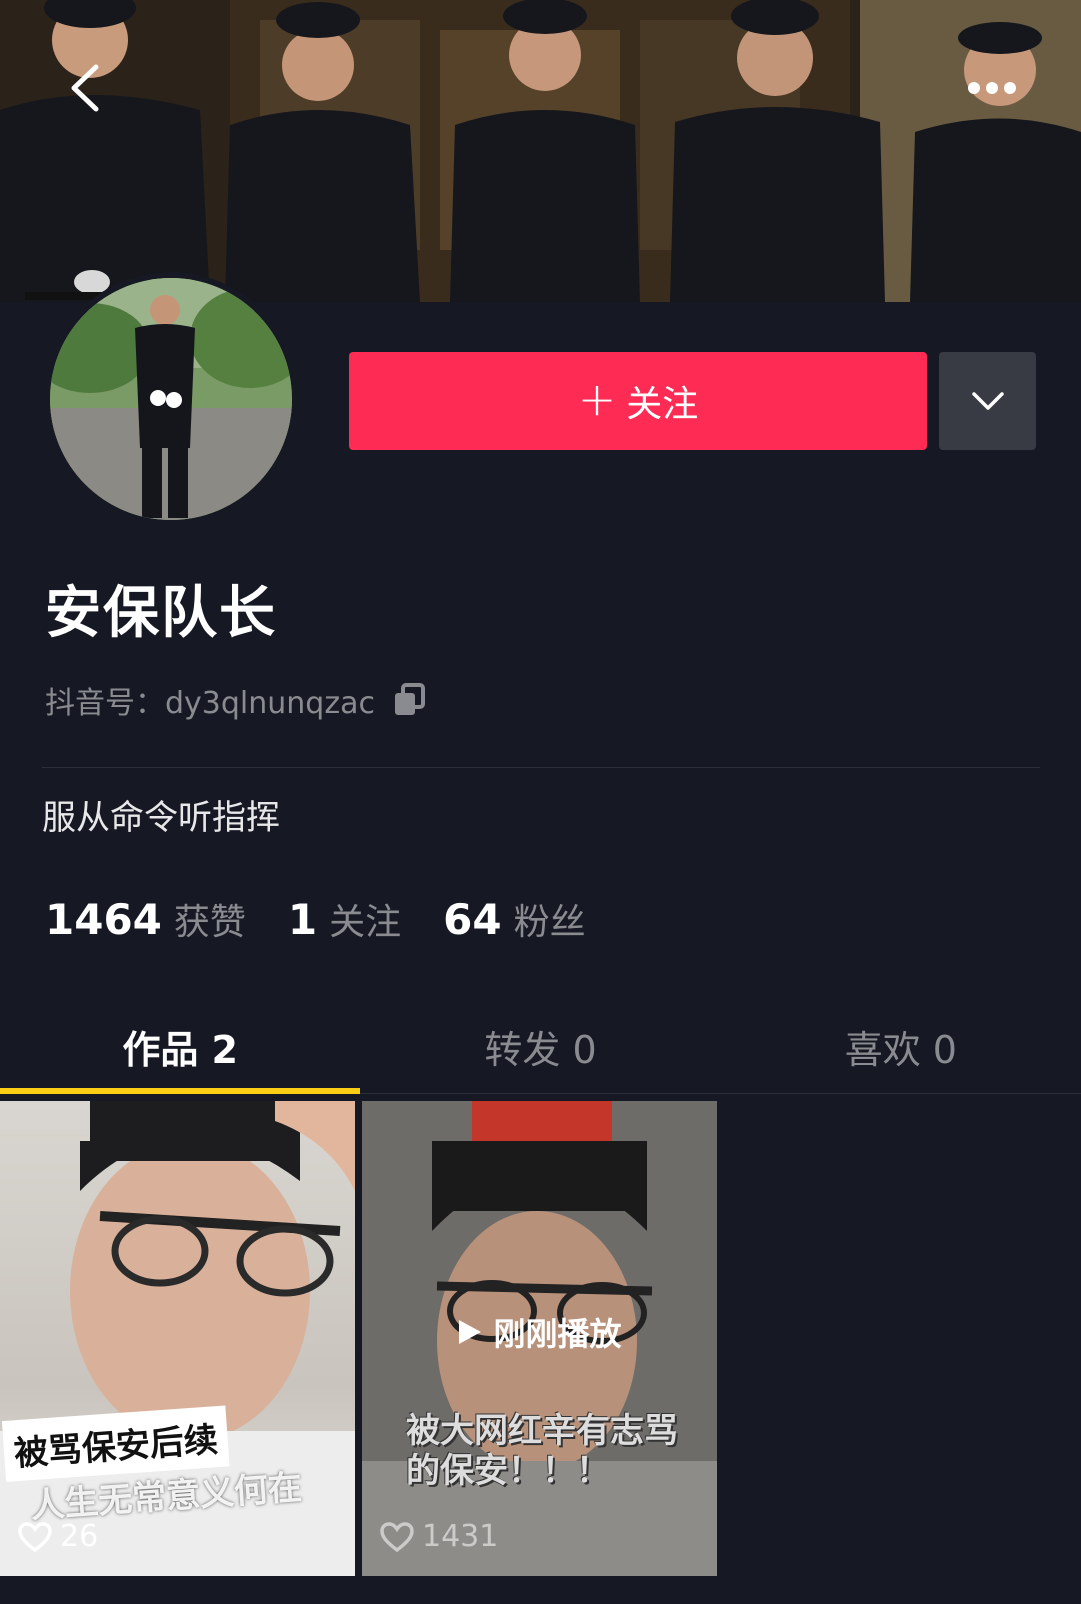  I want to click on back-button, so click(85, 88).